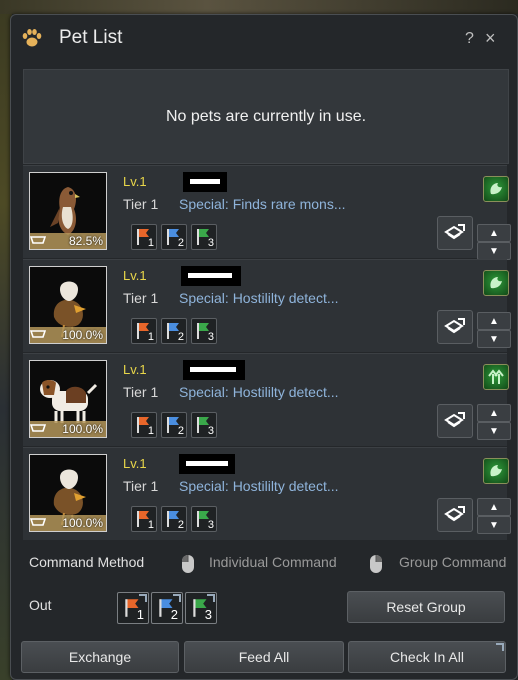 The image size is (518, 680). Describe the element at coordinates (264, 38) in the screenshot. I see `title-bar: Pet List ? ×` at that location.